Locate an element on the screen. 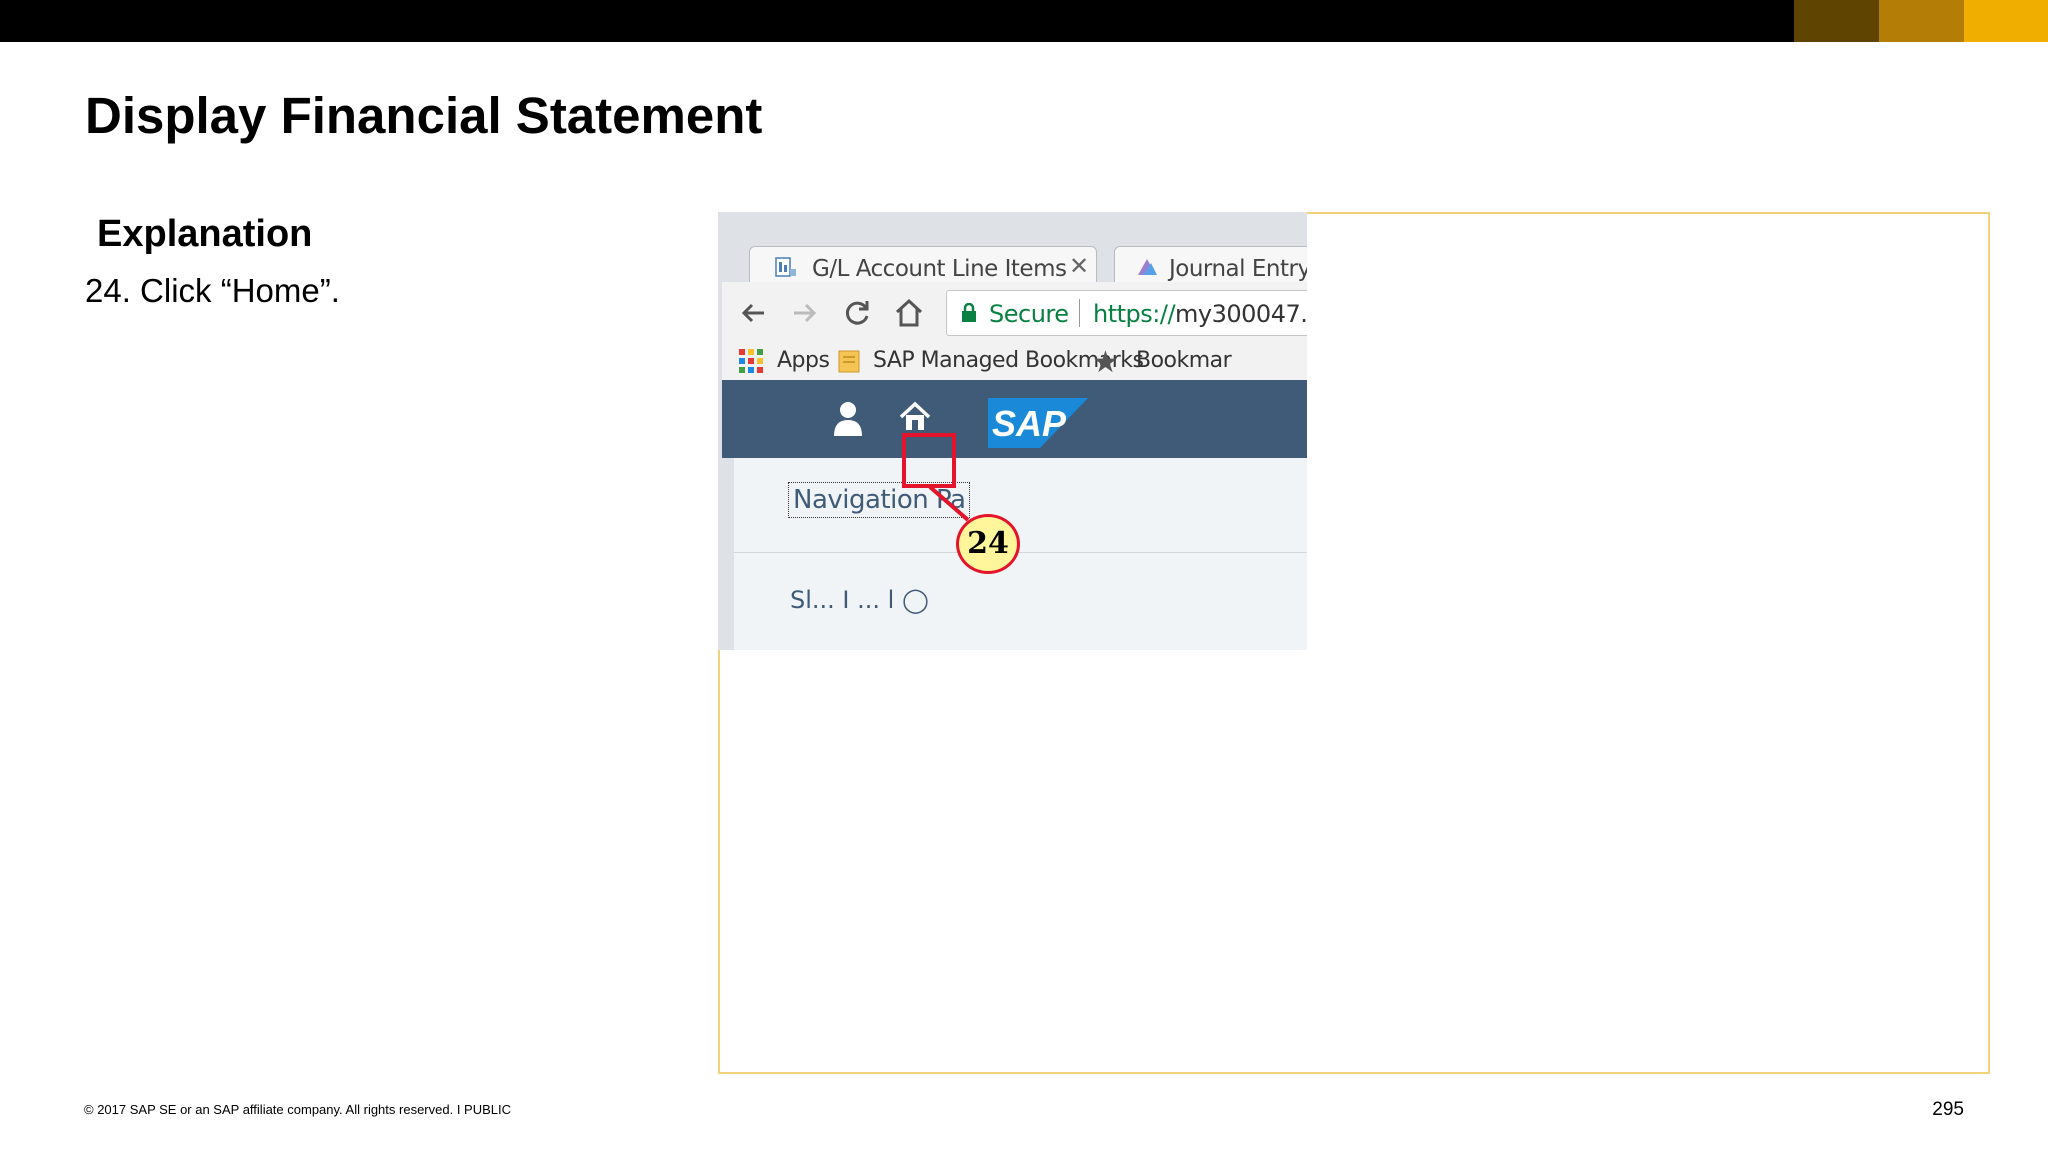  sap-logo-text: SAP is located at coordinates (1029, 423).